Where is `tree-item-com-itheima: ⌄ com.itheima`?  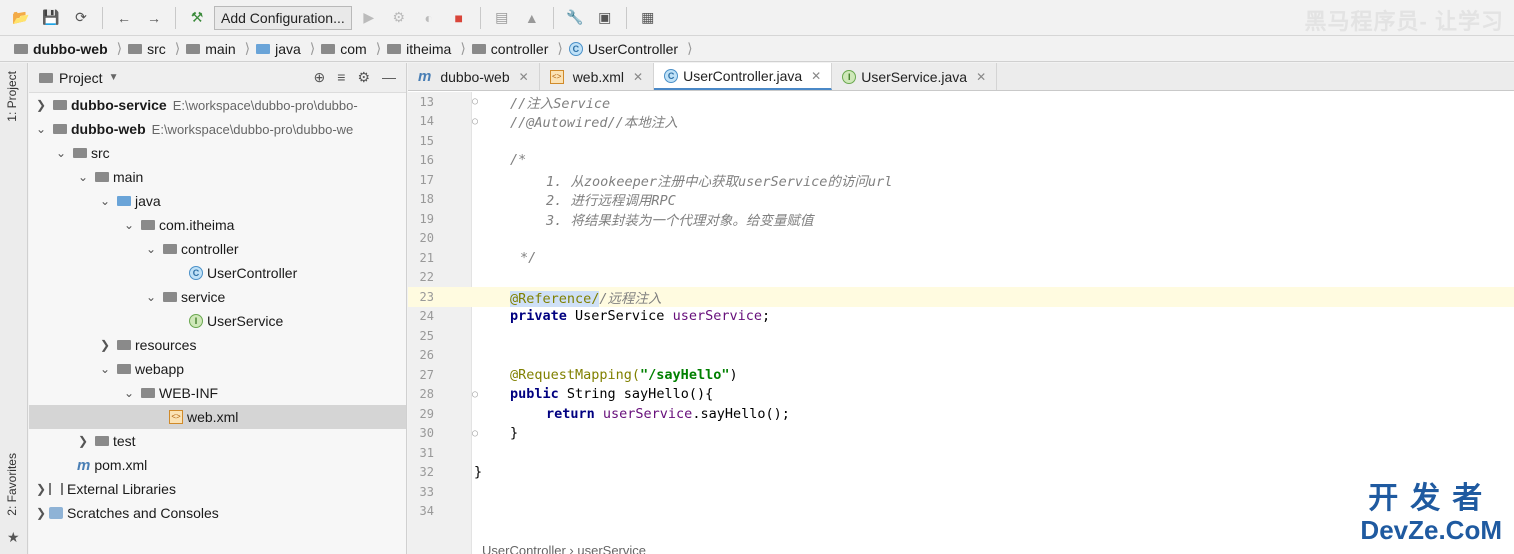 tree-item-com-itheima: ⌄ com.itheima is located at coordinates (217, 225).